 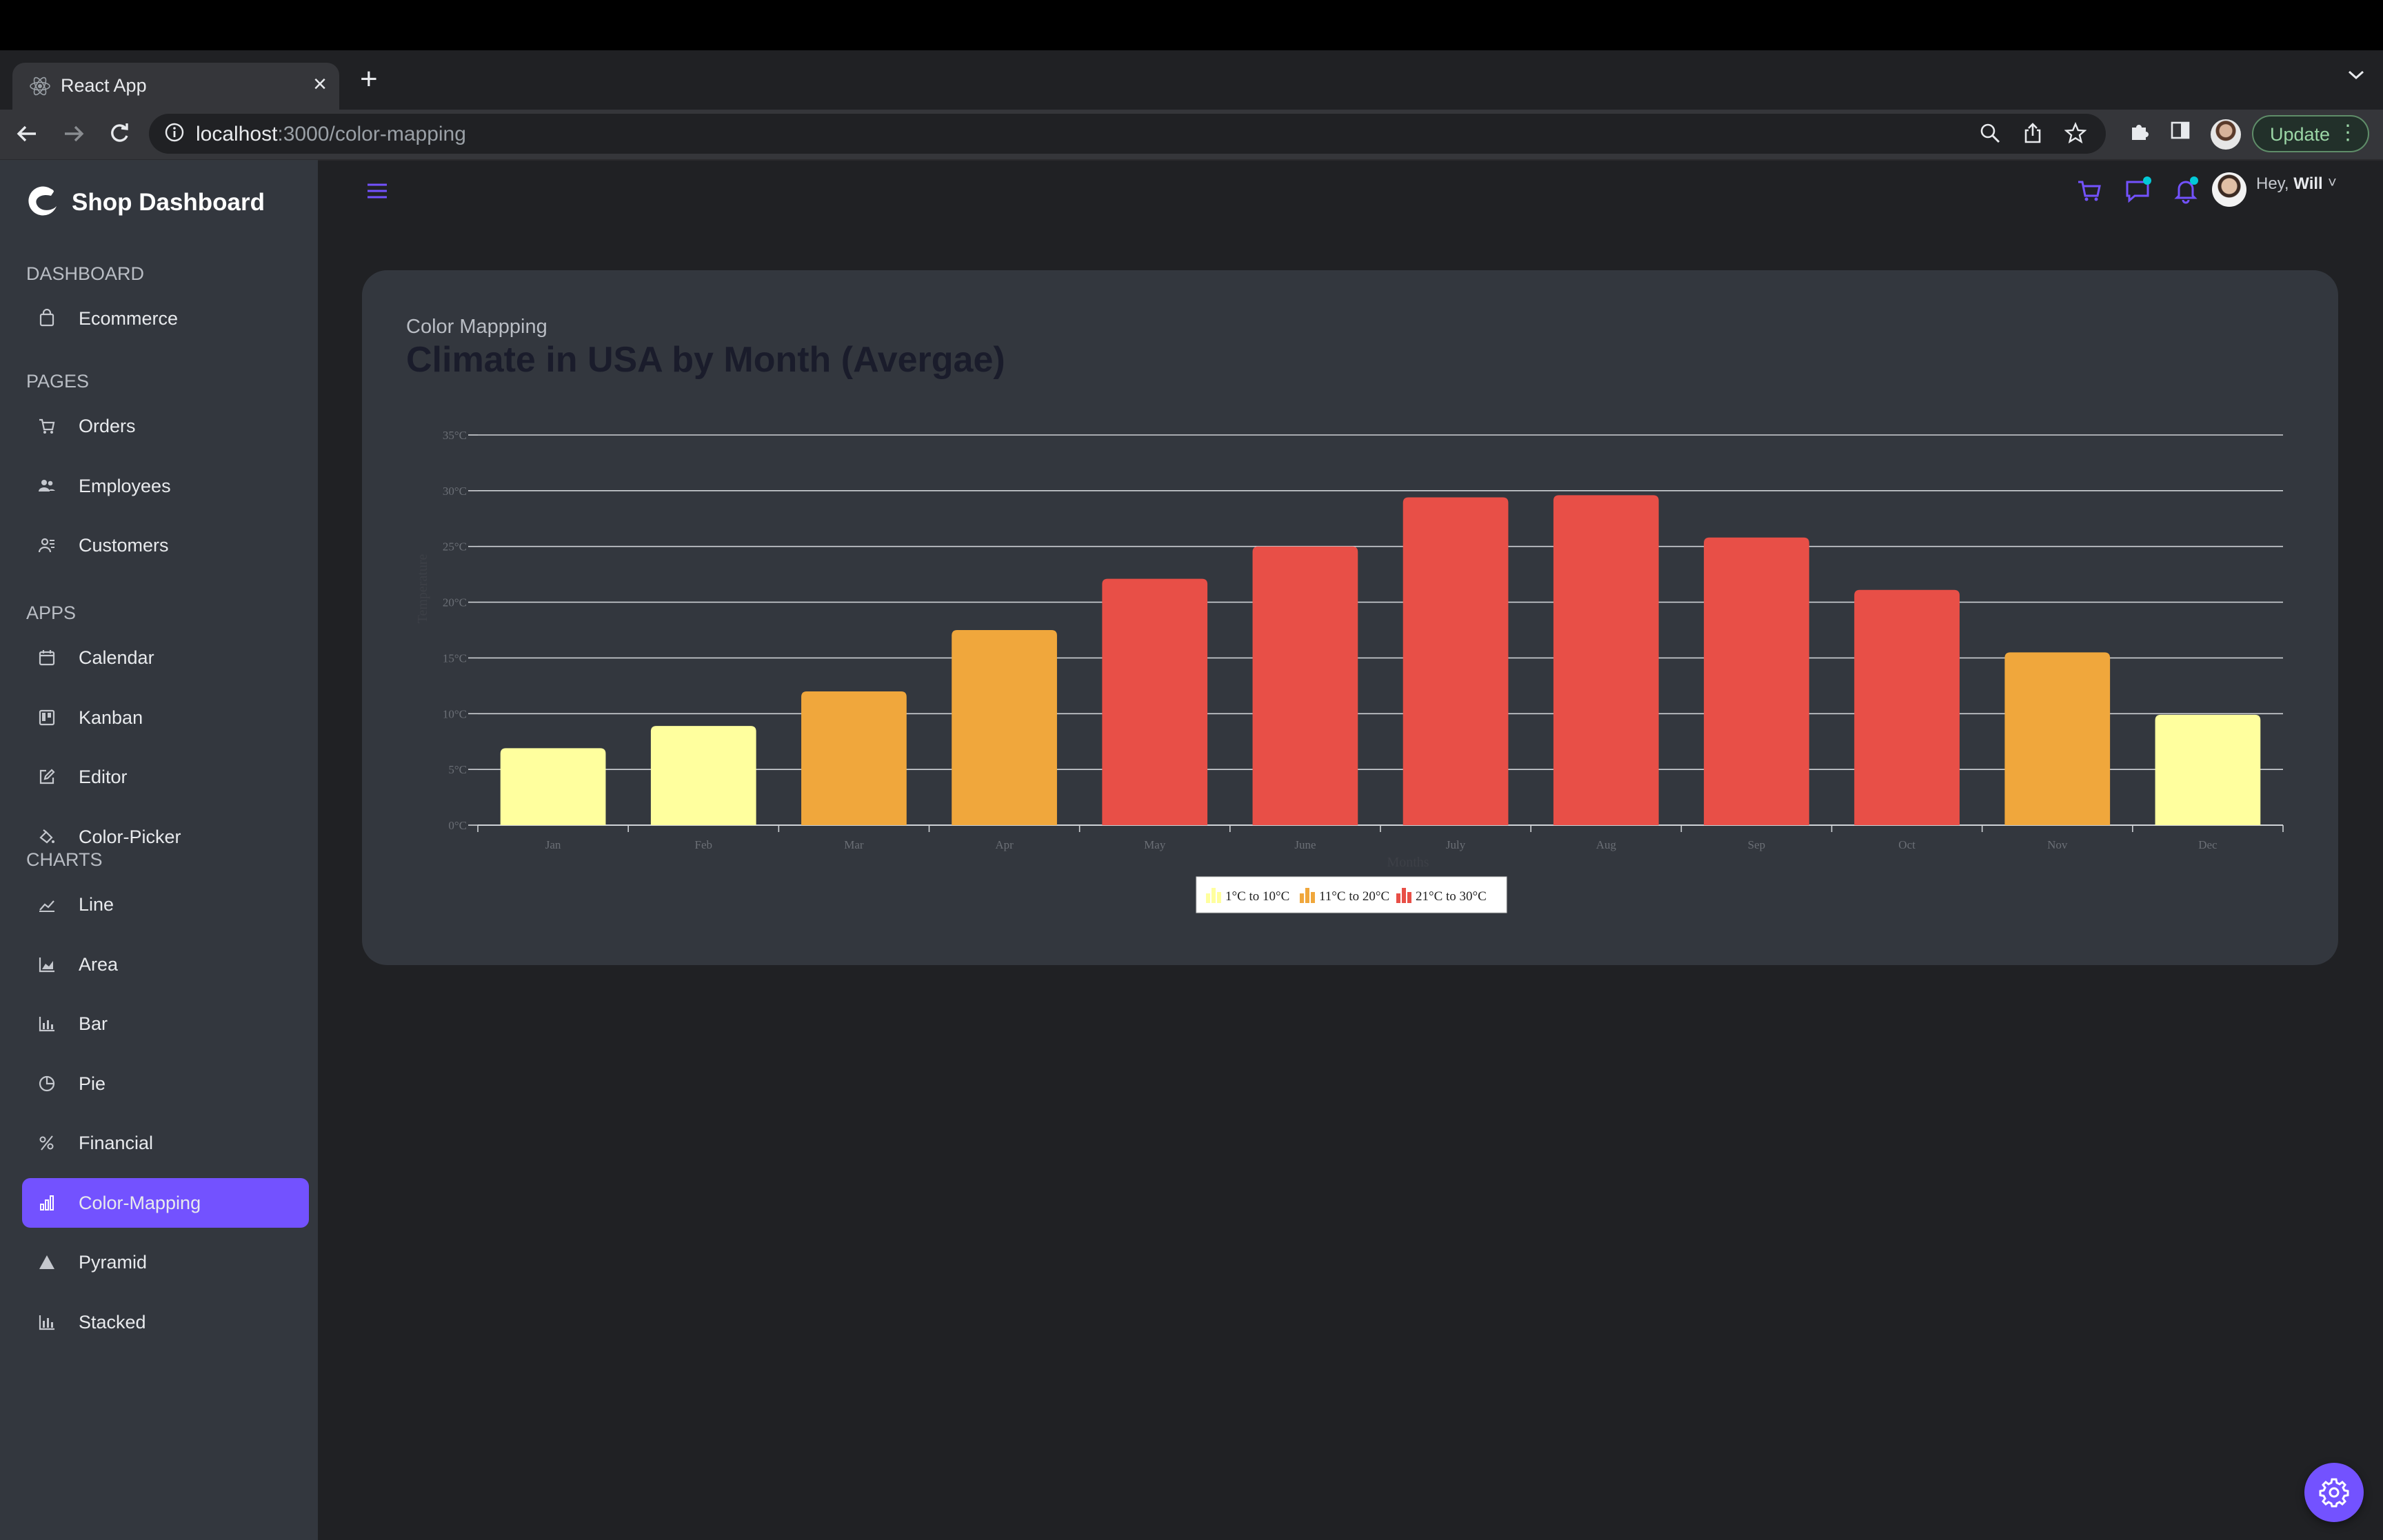 What do you see at coordinates (165, 777) in the screenshot?
I see `sidebar-item-editor: Editor` at bounding box center [165, 777].